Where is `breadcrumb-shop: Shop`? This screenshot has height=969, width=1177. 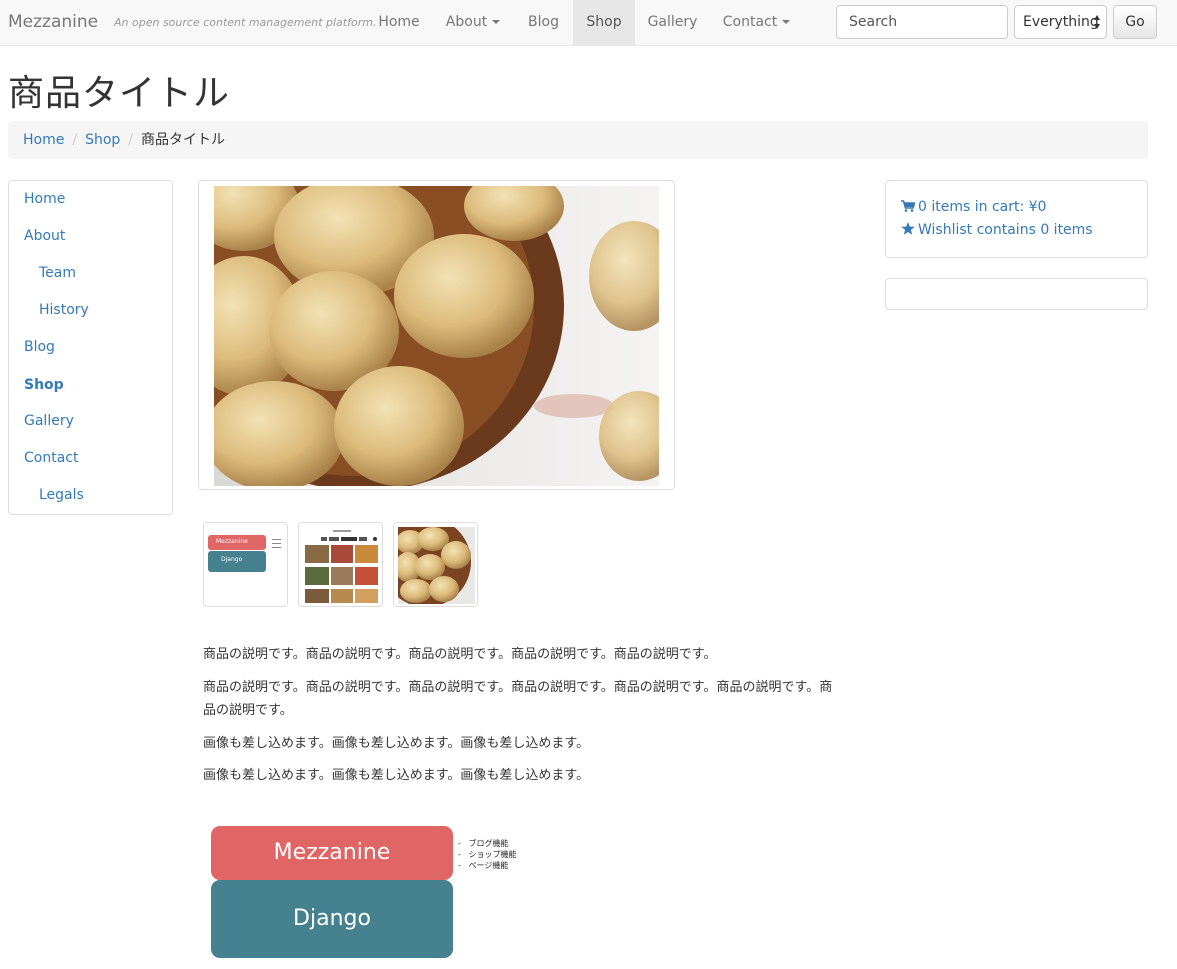 breadcrumb-shop: Shop is located at coordinates (102, 140).